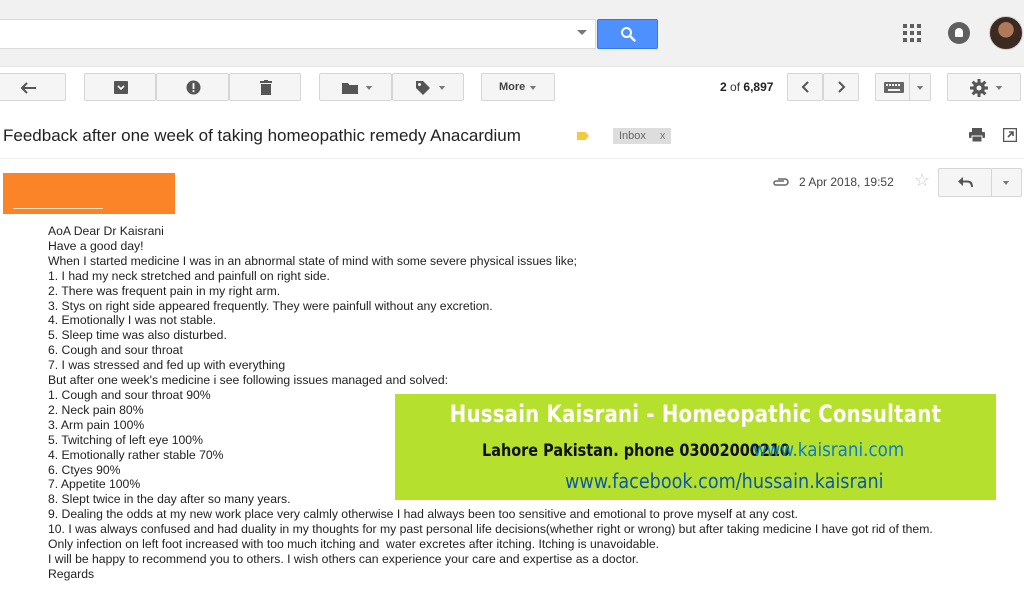  I want to click on print-icon, so click(977, 135).